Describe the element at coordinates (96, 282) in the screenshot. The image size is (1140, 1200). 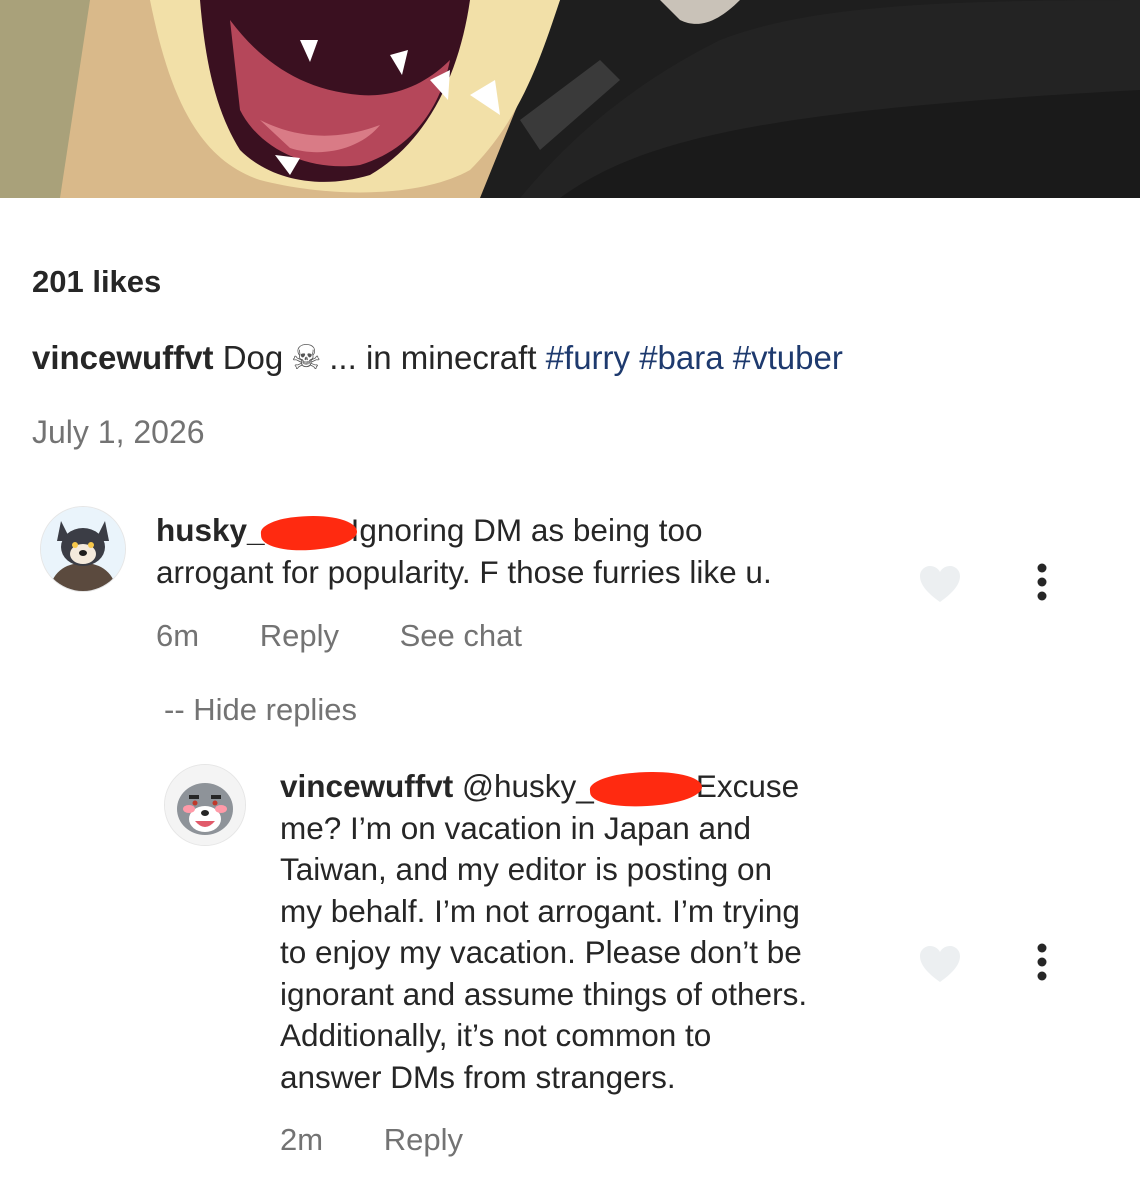
I see `likes-count: 201 likes` at that location.